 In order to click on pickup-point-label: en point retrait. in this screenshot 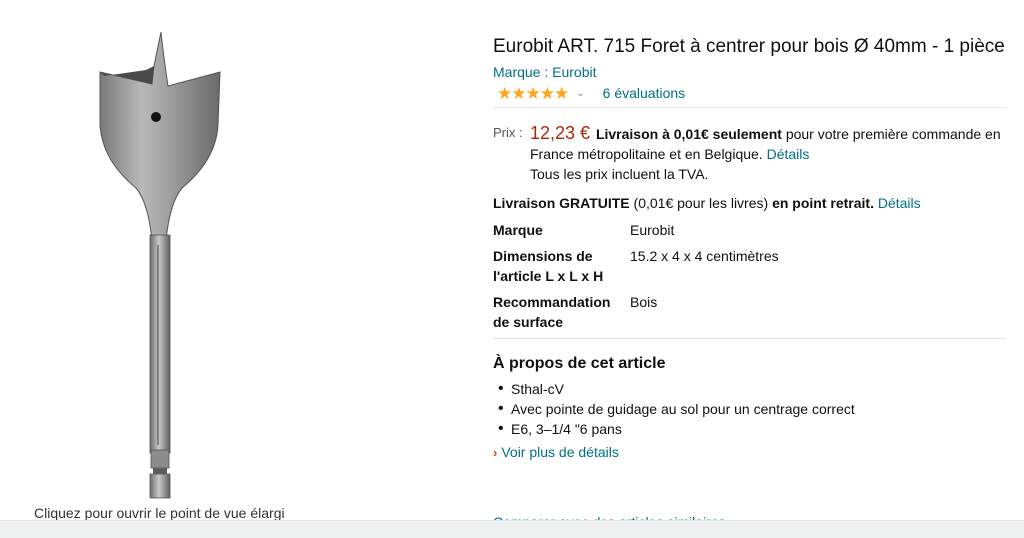, I will do `click(823, 203)`.